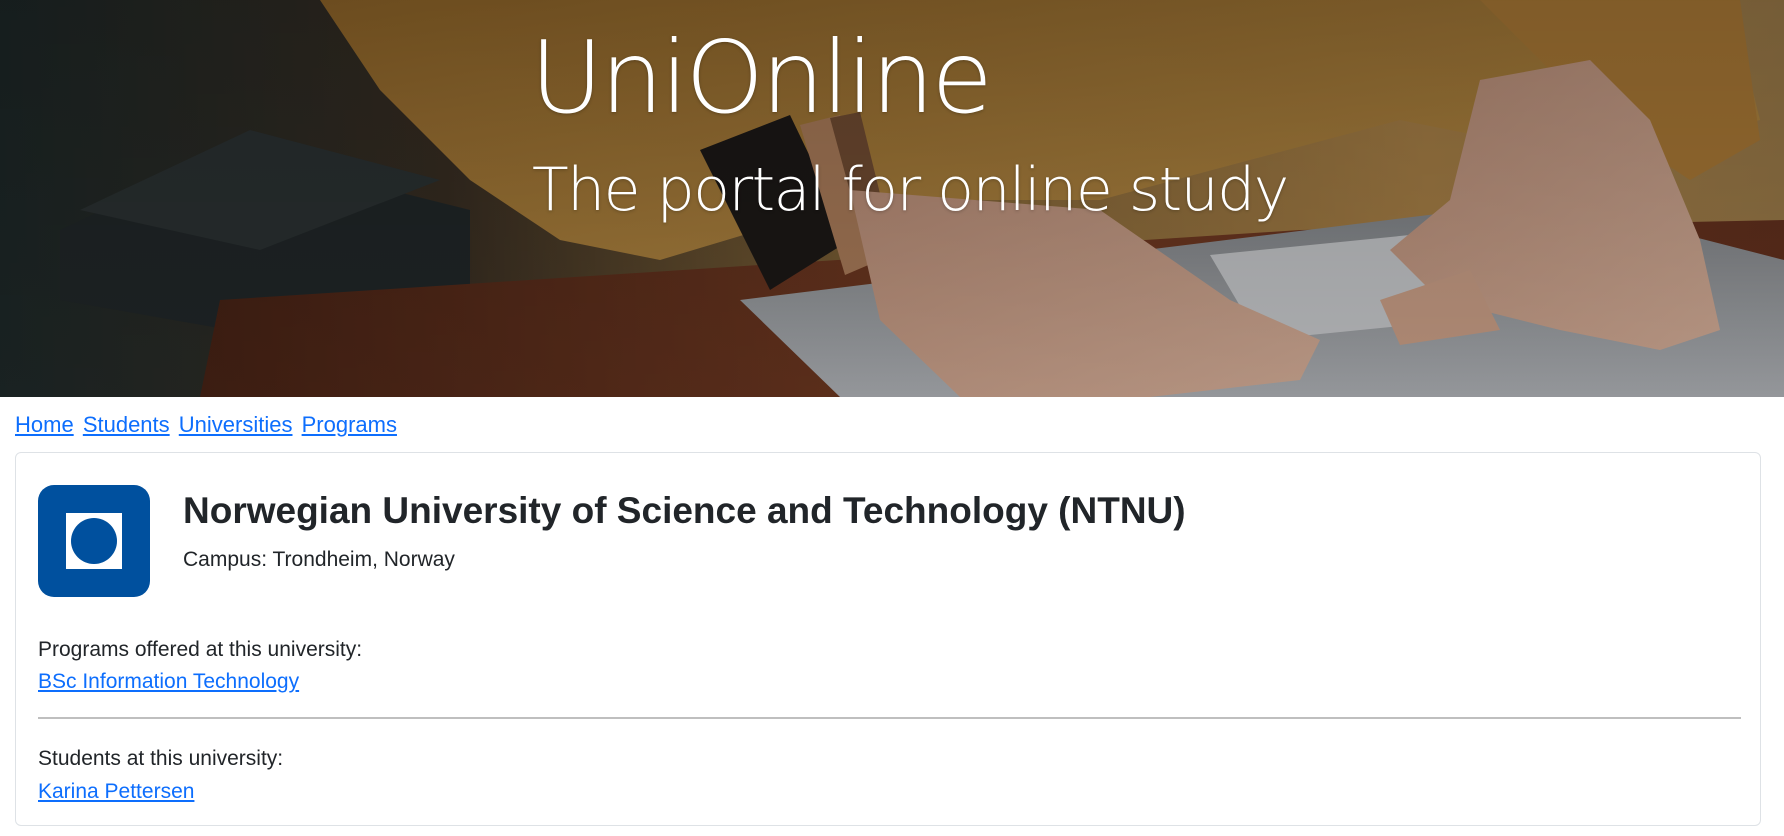  Describe the element at coordinates (349, 424) in the screenshot. I see `nav-link-programs: Programs` at that location.